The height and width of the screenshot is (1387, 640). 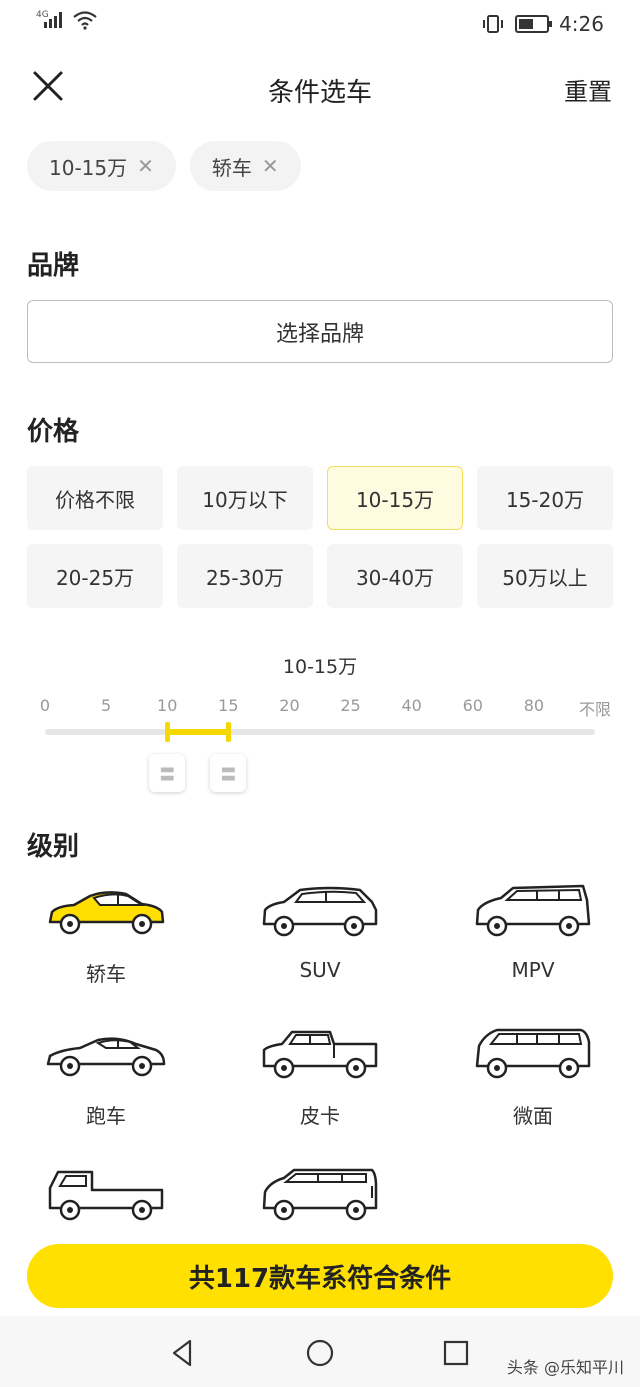 I want to click on slider-cap-high, so click(x=229, y=732).